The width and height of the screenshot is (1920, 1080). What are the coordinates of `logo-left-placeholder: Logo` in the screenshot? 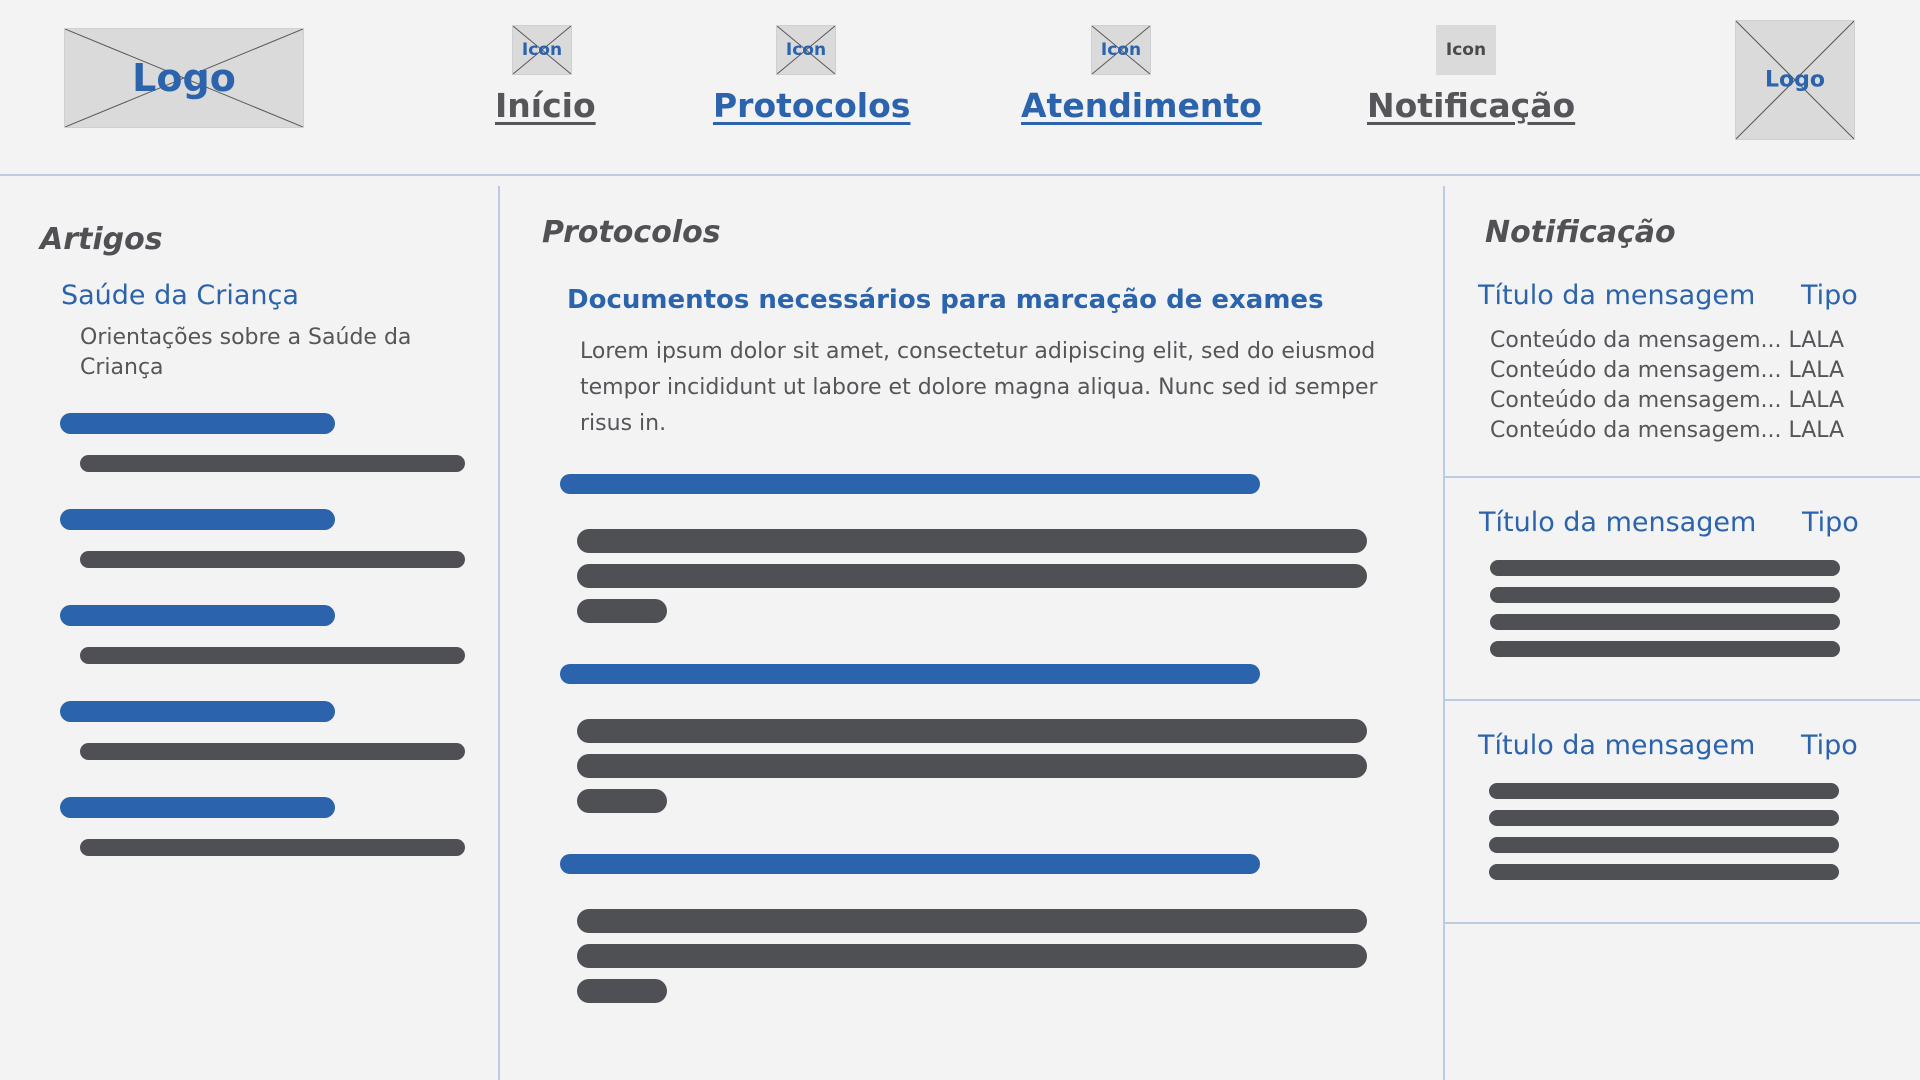 It's located at (184, 78).